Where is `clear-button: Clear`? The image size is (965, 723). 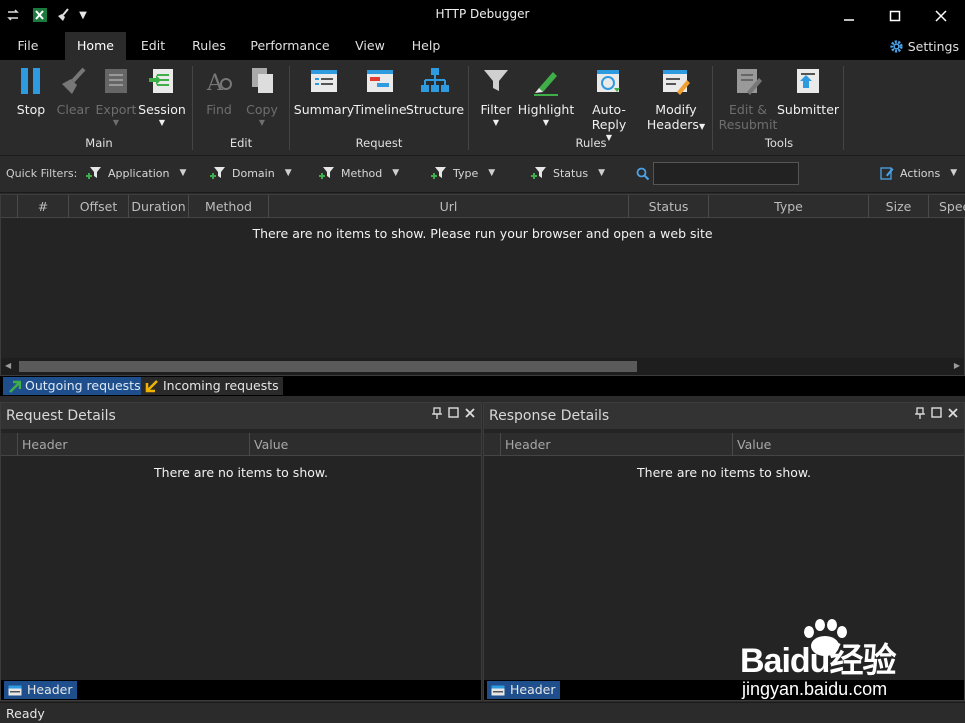 clear-button: Clear is located at coordinates (73, 90).